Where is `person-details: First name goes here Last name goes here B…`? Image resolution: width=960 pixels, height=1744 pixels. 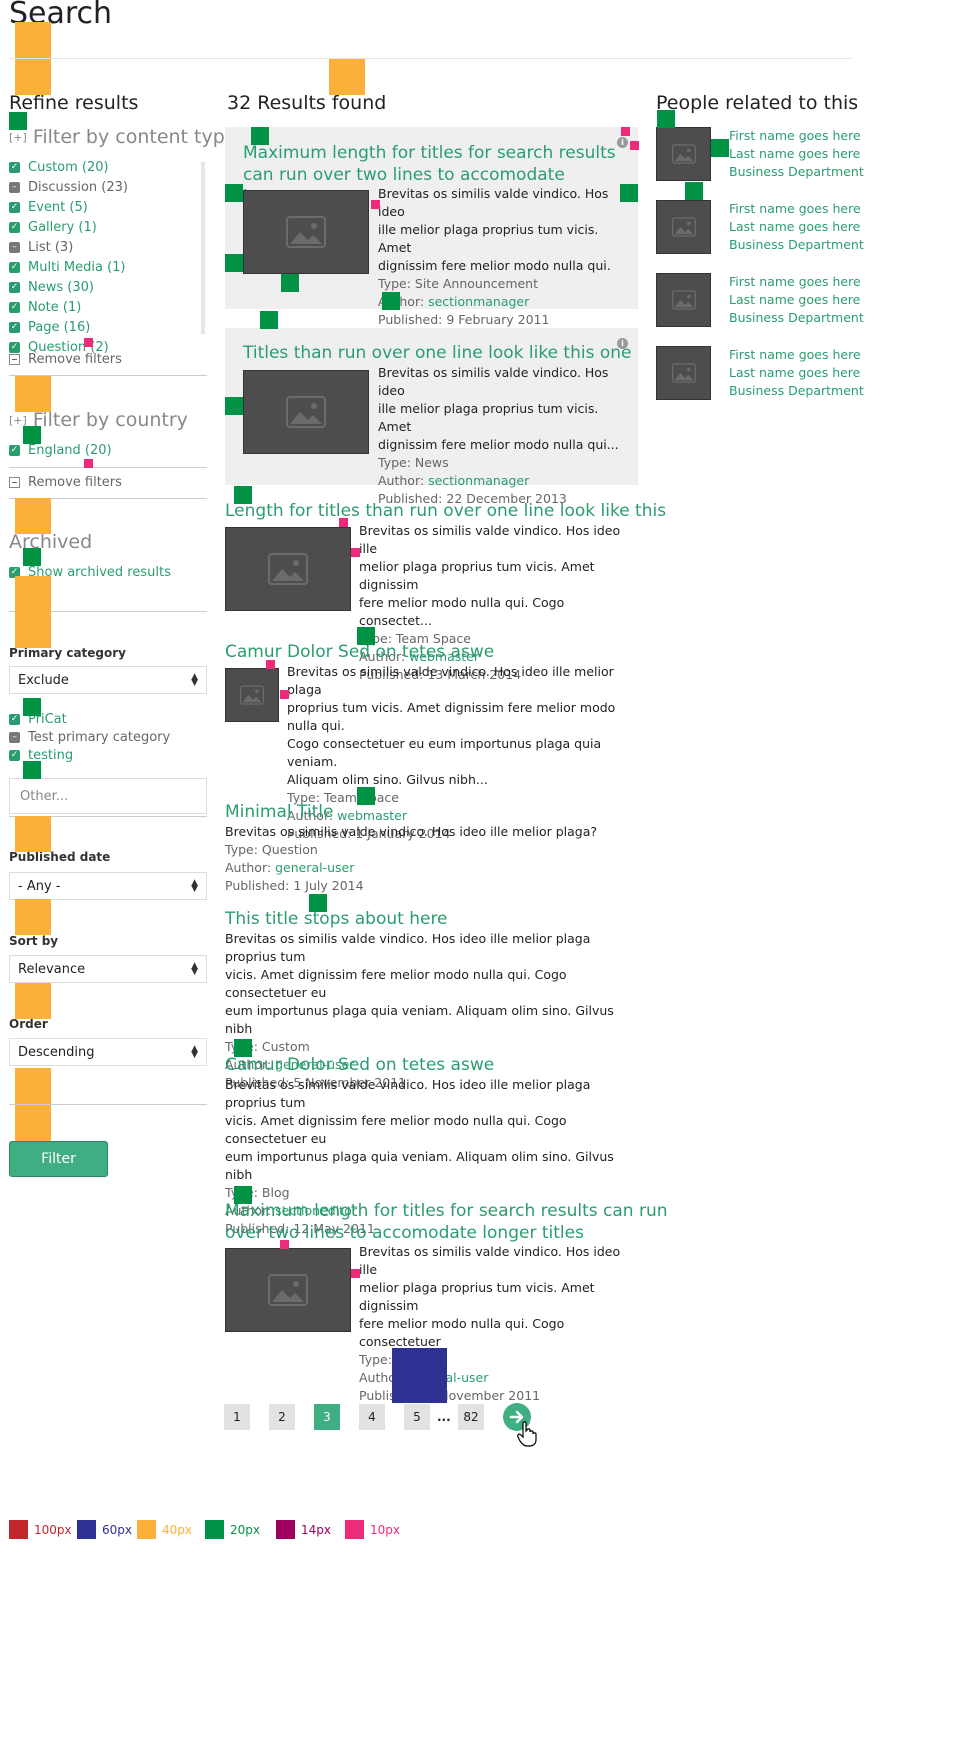 person-details: First name goes here Last name goes here B… is located at coordinates (796, 227).